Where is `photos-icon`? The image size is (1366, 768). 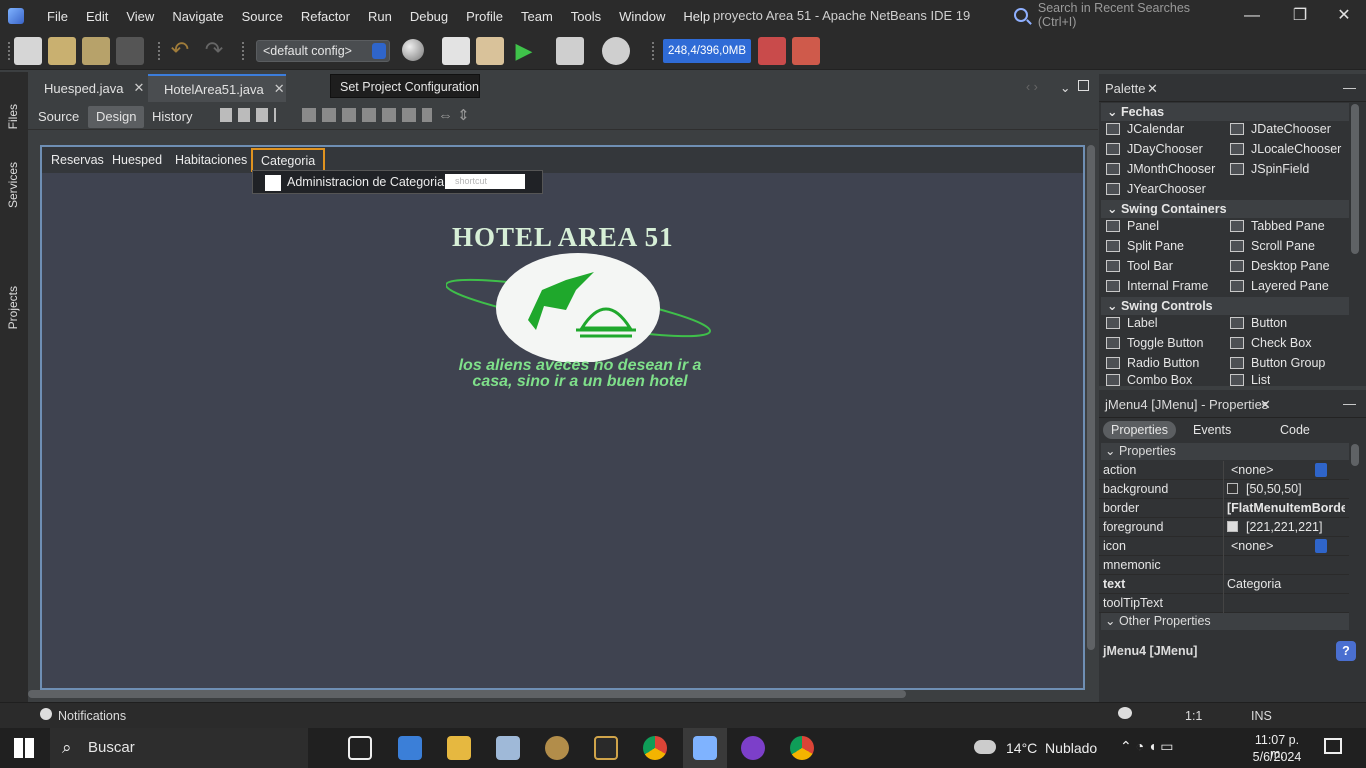
photos-icon is located at coordinates (508, 748).